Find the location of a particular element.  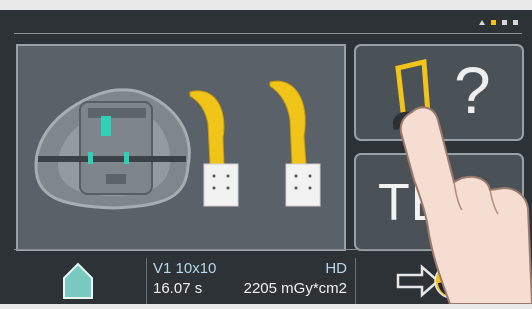

indicator-active is located at coordinates (493, 22).